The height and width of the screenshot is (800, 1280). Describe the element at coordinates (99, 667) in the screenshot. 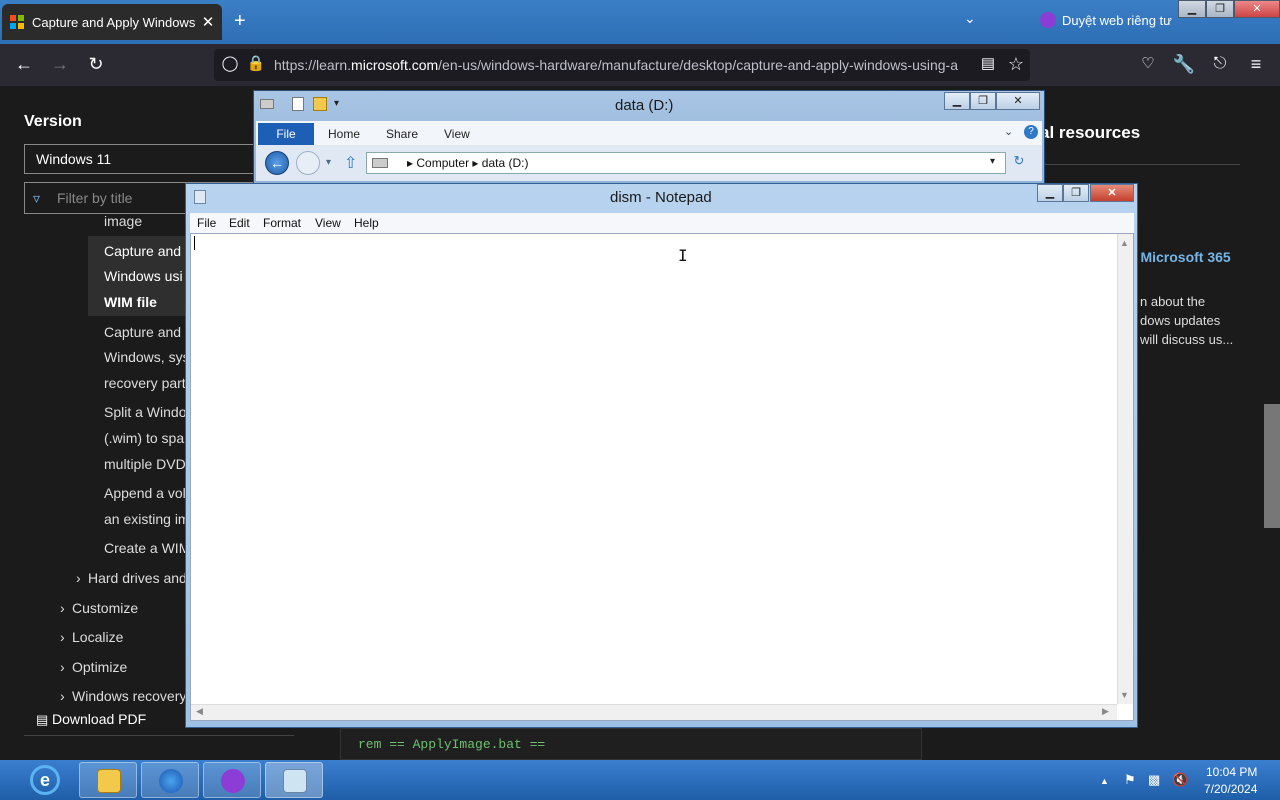

I see `toc-item-optimize: Optimize` at that location.